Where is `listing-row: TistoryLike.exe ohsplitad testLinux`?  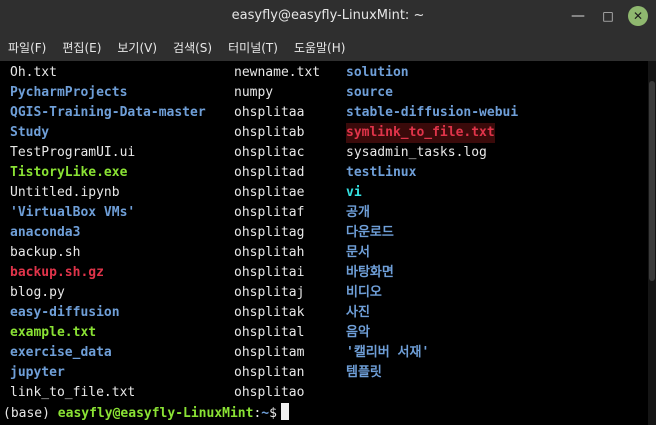
listing-row: TistoryLike.exe ohsplitad testLinux is located at coordinates (320, 173).